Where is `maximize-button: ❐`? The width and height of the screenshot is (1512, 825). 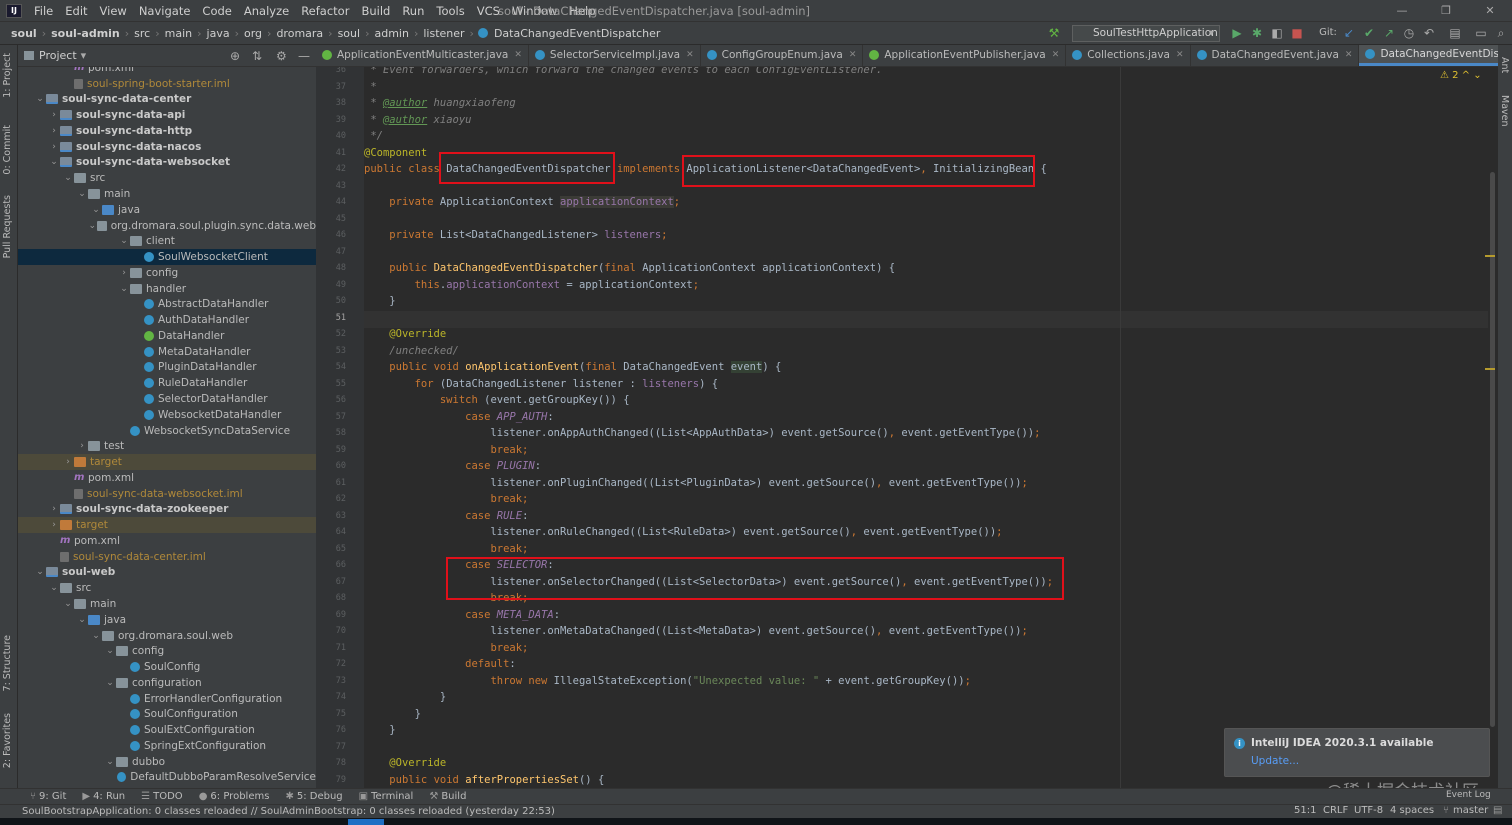
maximize-button: ❐ is located at coordinates (1446, 11).